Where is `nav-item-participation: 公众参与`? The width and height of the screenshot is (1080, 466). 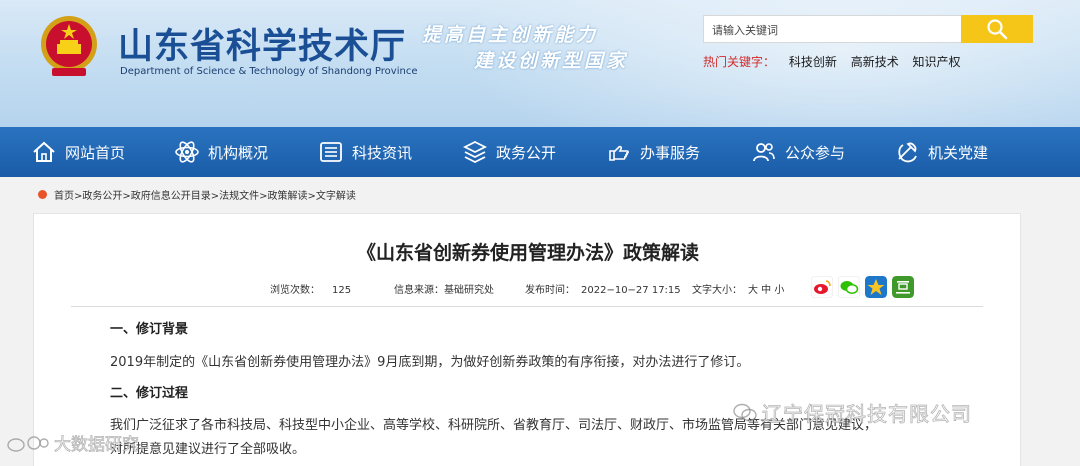
nav-item-participation: 公众参与 is located at coordinates (798, 152).